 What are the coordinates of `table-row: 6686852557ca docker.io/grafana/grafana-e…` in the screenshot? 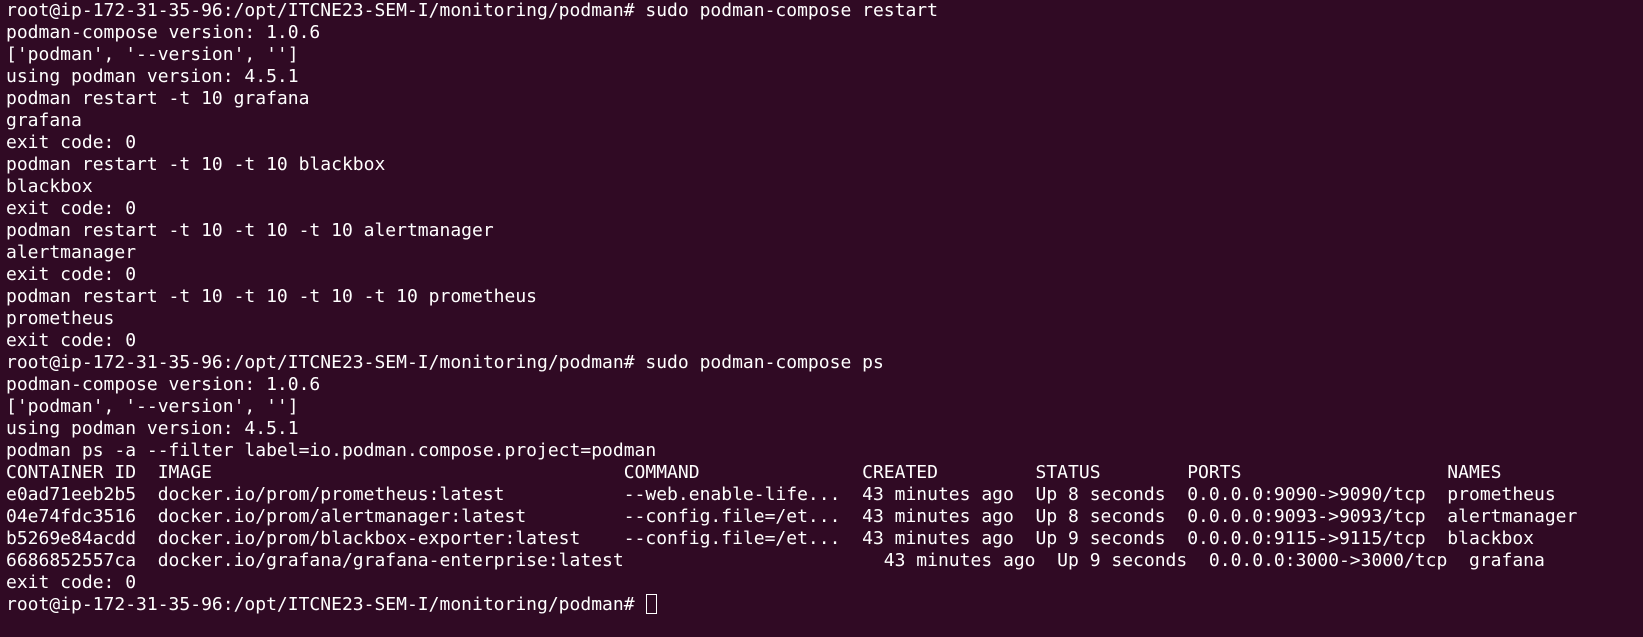 It's located at (775, 560).